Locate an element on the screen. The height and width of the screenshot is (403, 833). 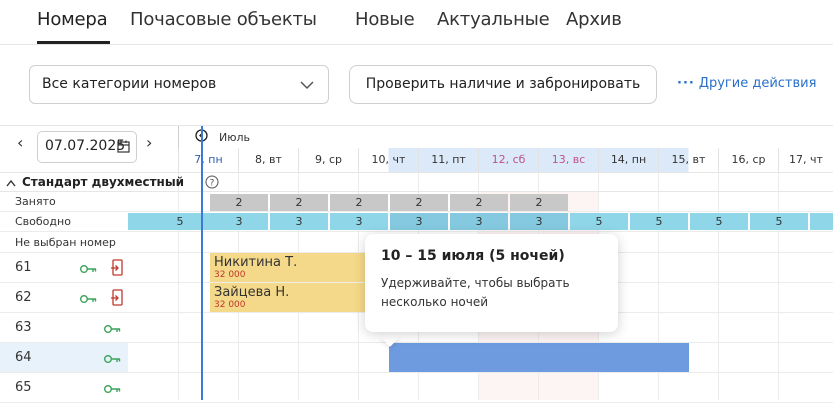
booking-block: Никитина Т. 32 000 is located at coordinates (290, 267).